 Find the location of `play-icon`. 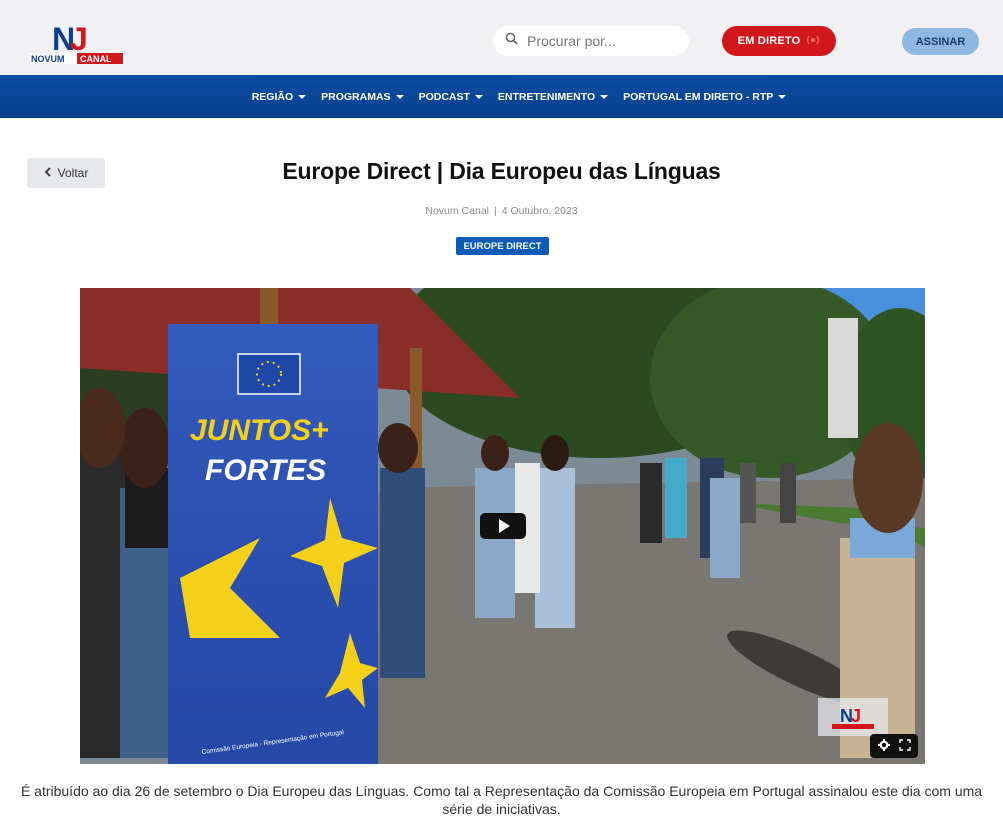

play-icon is located at coordinates (503, 526).